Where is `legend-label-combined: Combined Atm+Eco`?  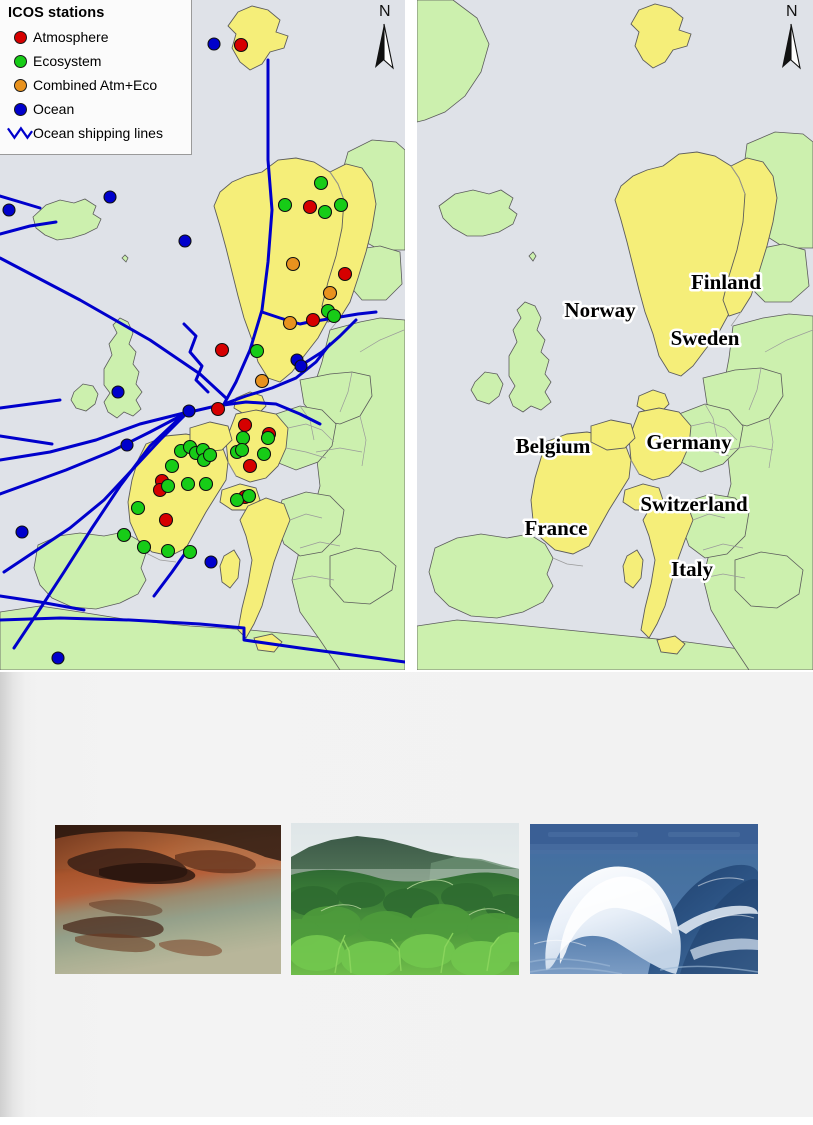 legend-label-combined: Combined Atm+Eco is located at coordinates (95, 85).